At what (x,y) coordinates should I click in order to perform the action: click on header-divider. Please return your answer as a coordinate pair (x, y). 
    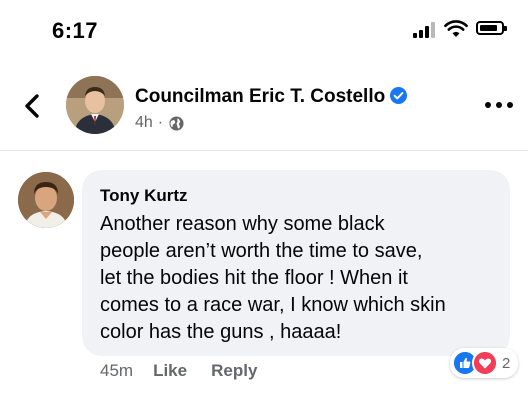
    Looking at the image, I should click on (264, 150).